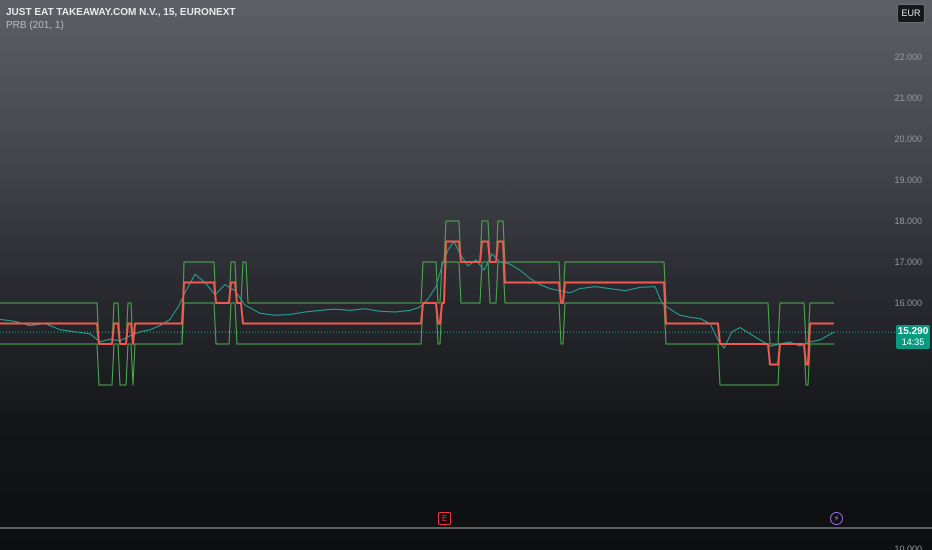 The image size is (932, 550). What do you see at coordinates (444, 518) in the screenshot?
I see `earnings-marker: E` at bounding box center [444, 518].